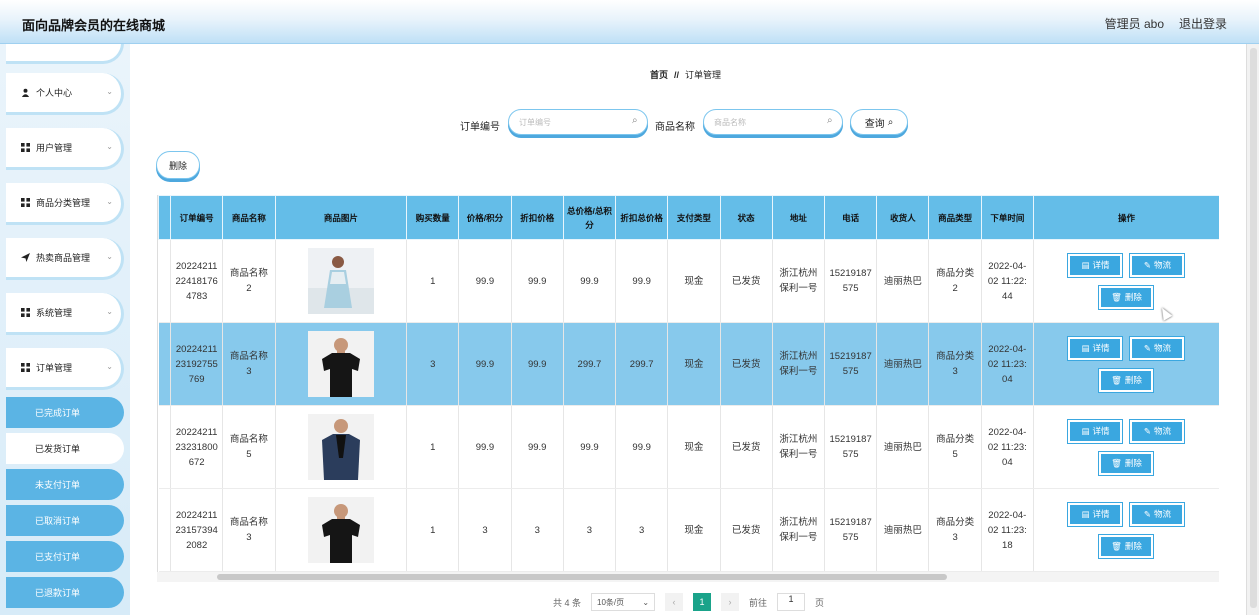  I want to click on page-size-select: 10条/页 ⌄, so click(623, 602).